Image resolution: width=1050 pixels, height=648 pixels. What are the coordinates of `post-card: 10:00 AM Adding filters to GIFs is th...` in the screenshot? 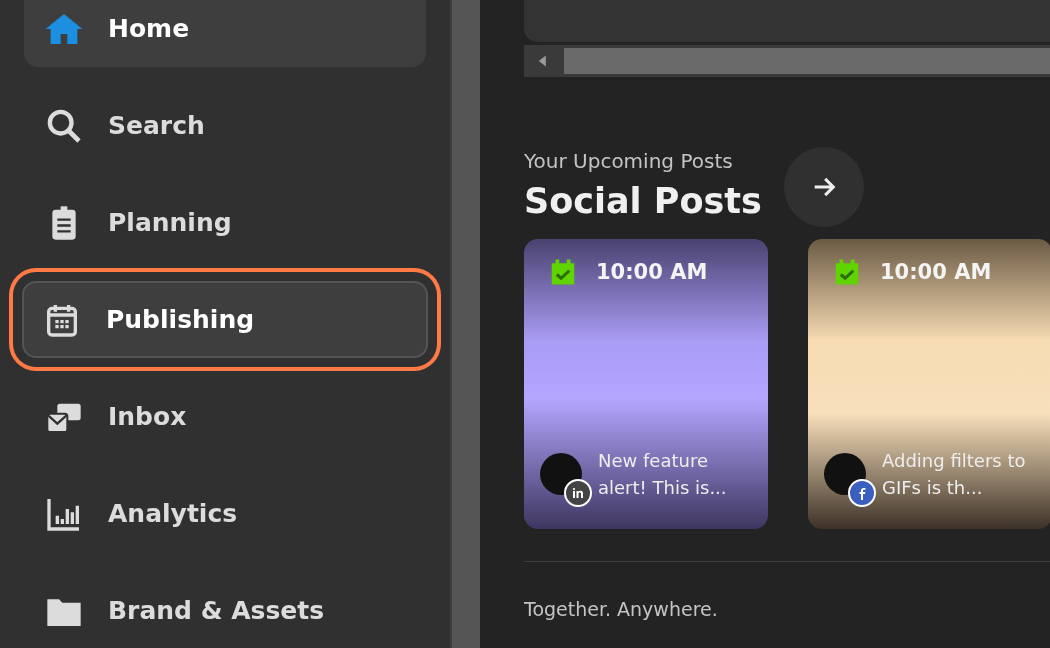 It's located at (929, 384).